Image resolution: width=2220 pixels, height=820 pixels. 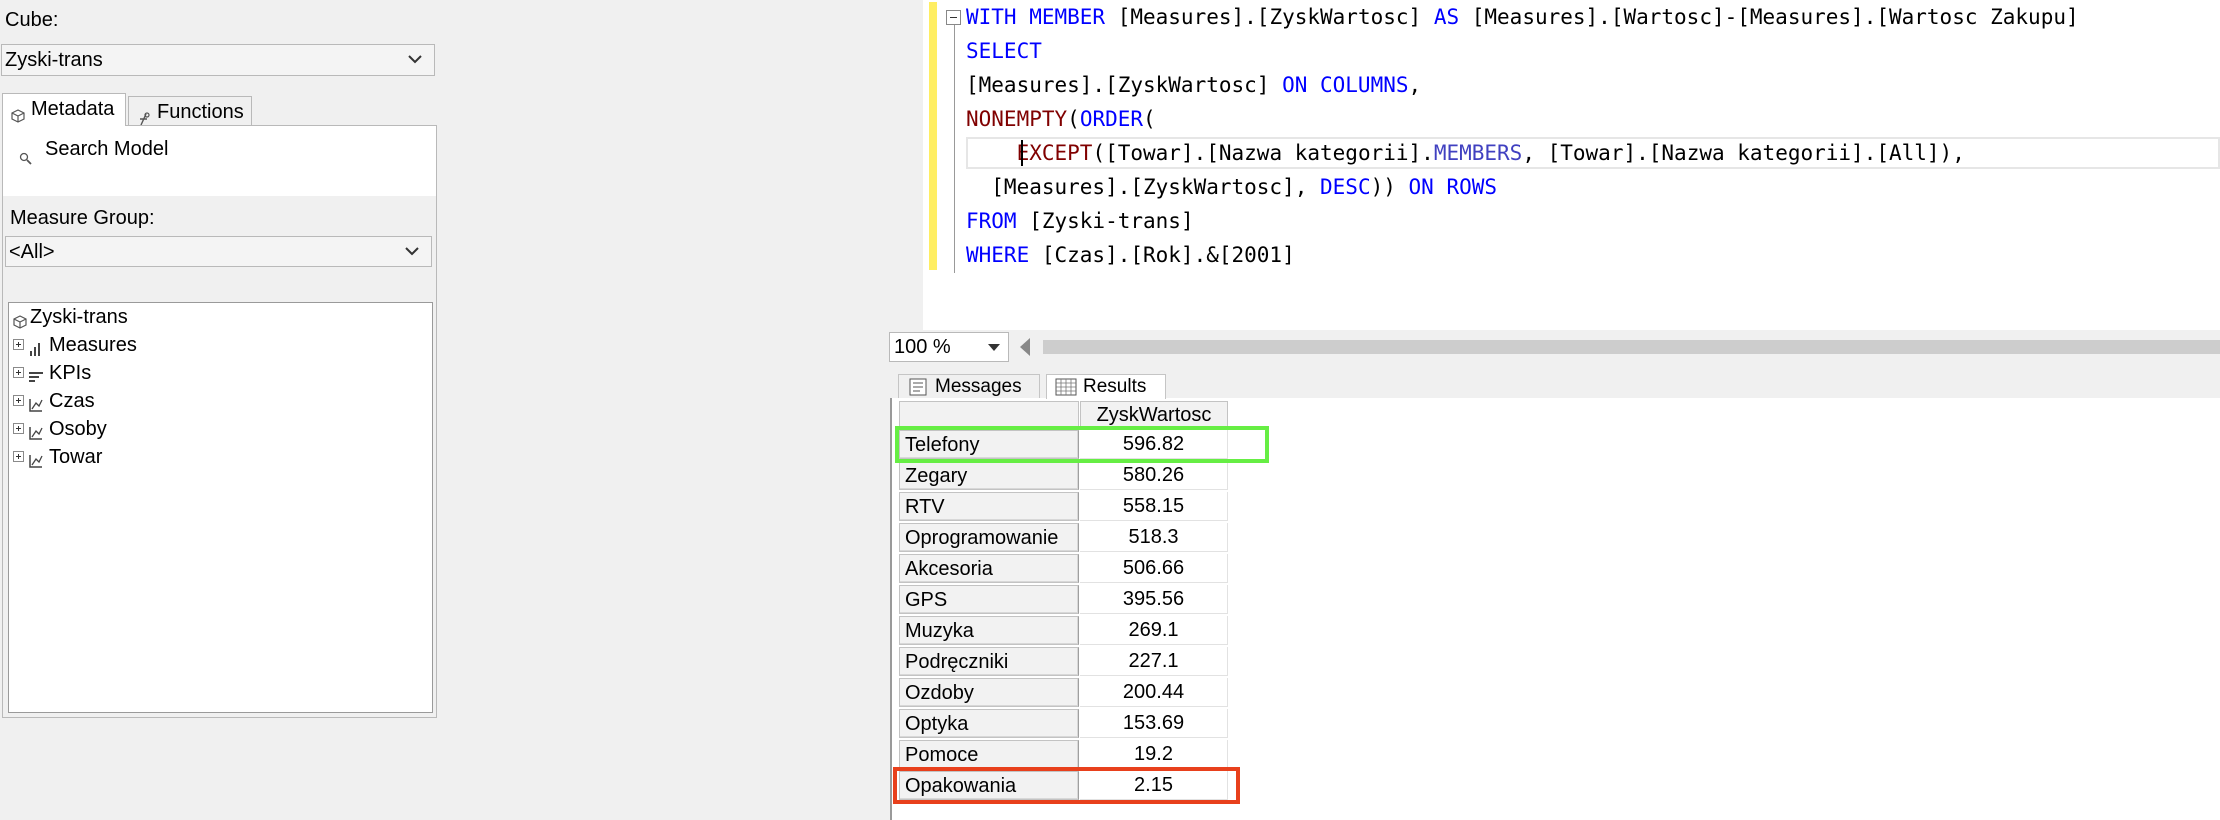 I want to click on cube-label: Cube:, so click(x=32, y=20).